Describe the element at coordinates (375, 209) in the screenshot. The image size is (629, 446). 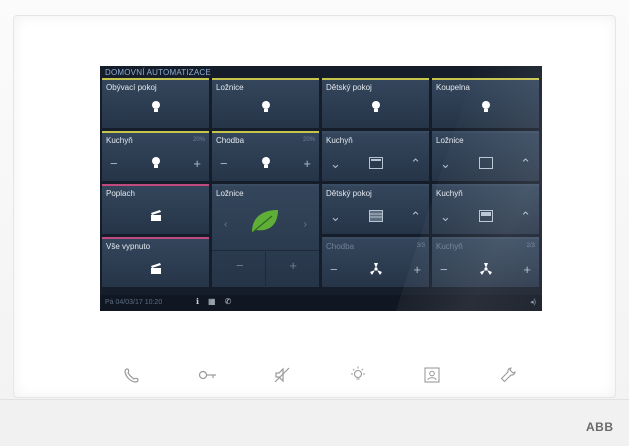
I see `tile-kids-room-blind: Dětský pokoj ⌄ ⌃` at that location.